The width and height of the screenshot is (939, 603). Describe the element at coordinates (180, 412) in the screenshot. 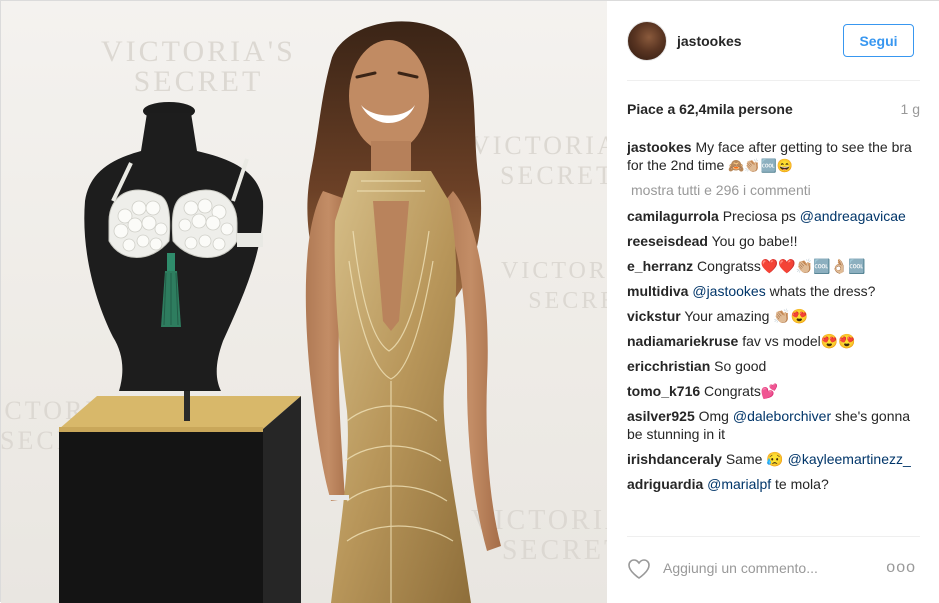

I see `pedestal-top` at that location.